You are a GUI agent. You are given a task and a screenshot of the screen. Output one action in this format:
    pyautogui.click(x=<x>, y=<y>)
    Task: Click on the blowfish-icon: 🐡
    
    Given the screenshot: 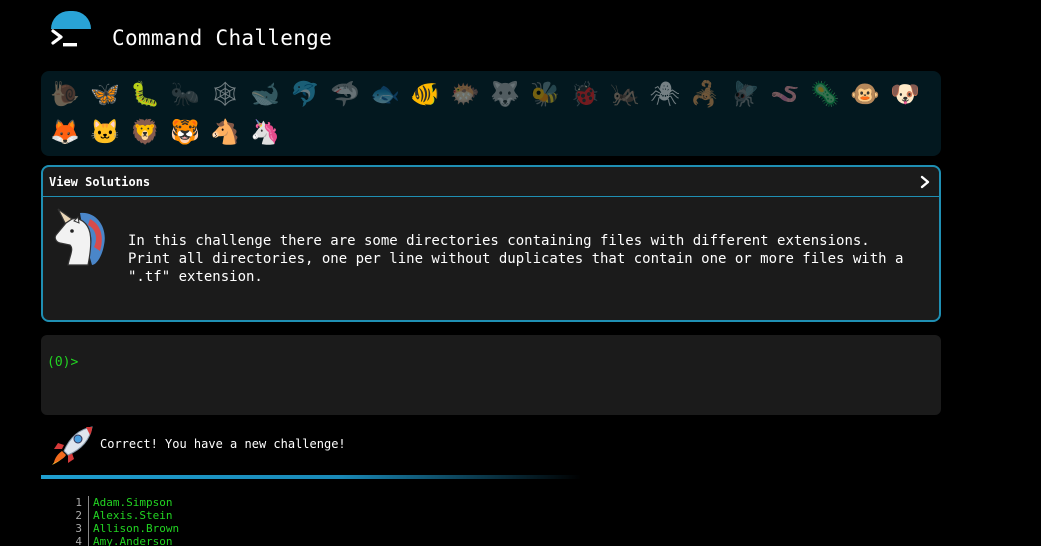 What is the action you would take?
    pyautogui.click(x=465, y=94)
    